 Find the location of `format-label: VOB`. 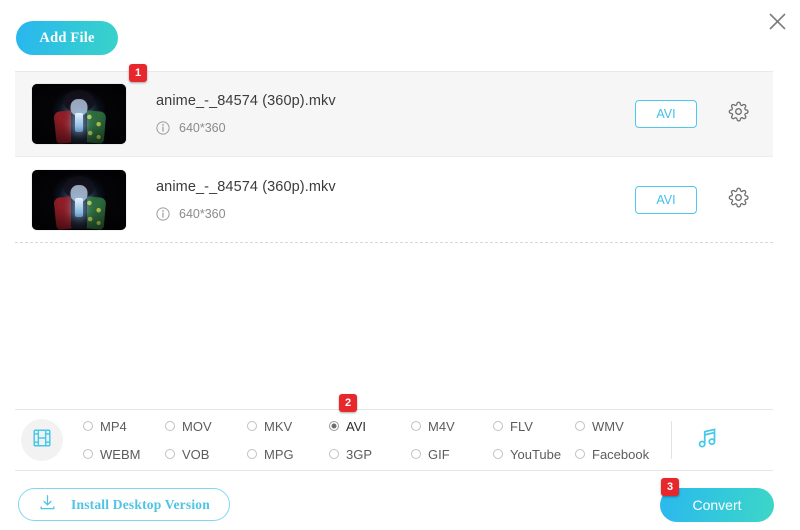

format-label: VOB is located at coordinates (196, 454).